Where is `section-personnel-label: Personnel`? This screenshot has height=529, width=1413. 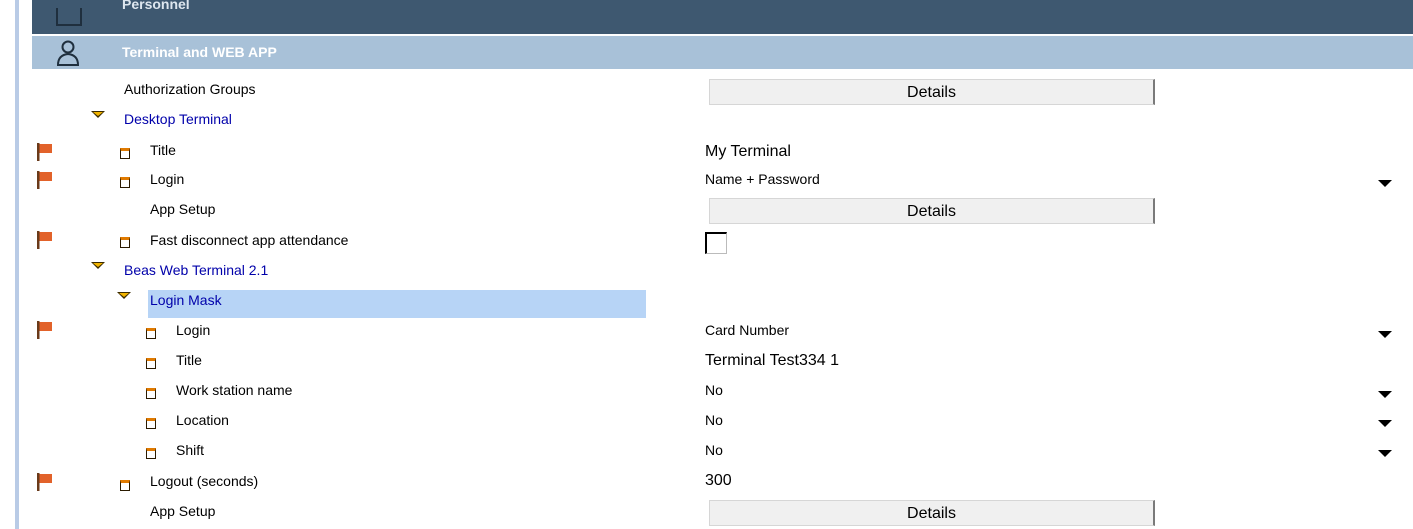 section-personnel-label: Personnel is located at coordinates (156, 6).